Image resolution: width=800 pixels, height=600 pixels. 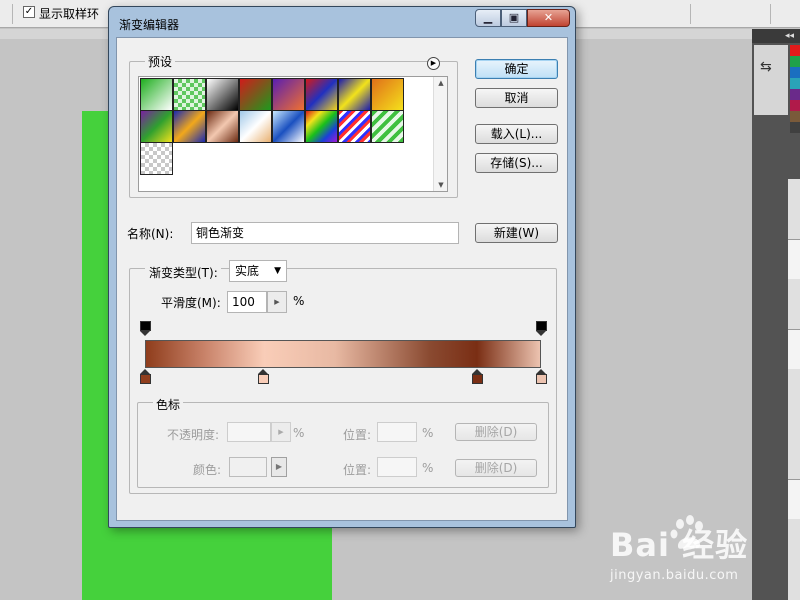 I want to click on delete-color-stop-button: 删除(D), so click(x=496, y=468).